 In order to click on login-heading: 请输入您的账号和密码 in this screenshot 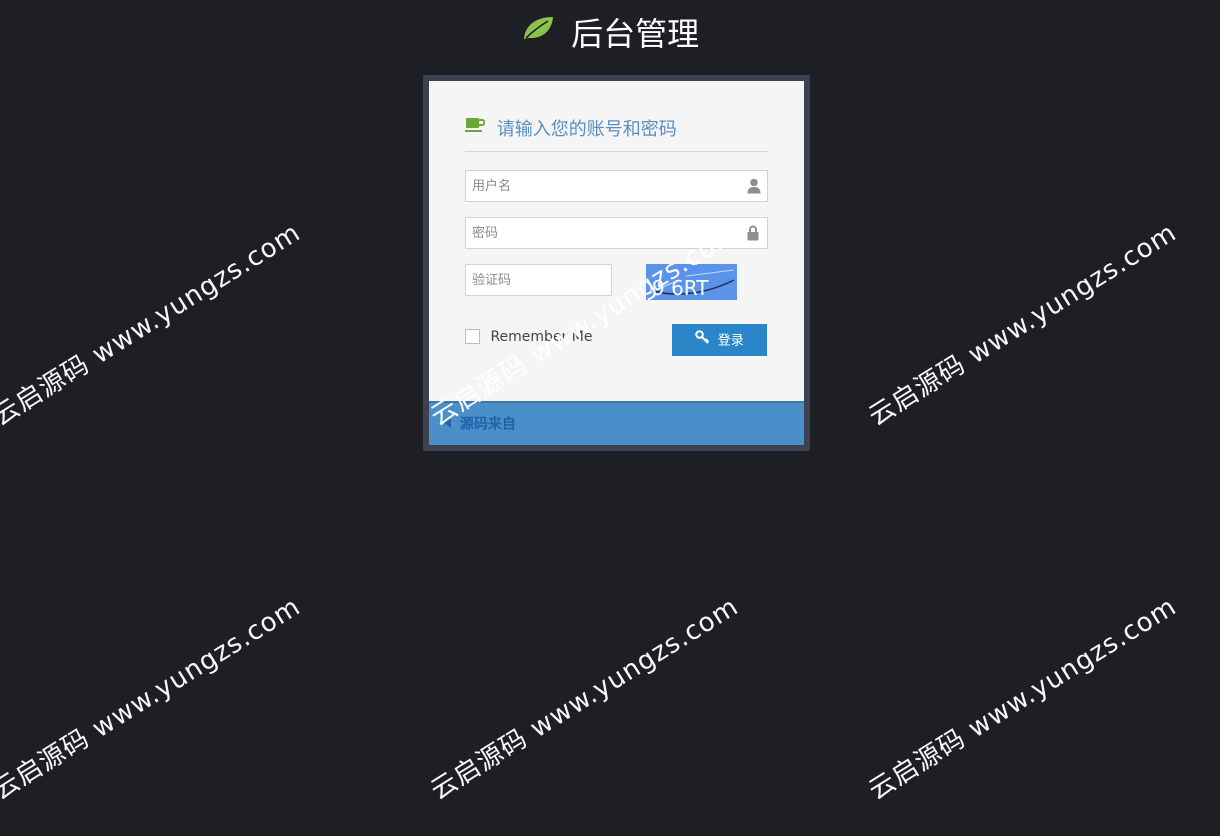, I will do `click(616, 134)`.